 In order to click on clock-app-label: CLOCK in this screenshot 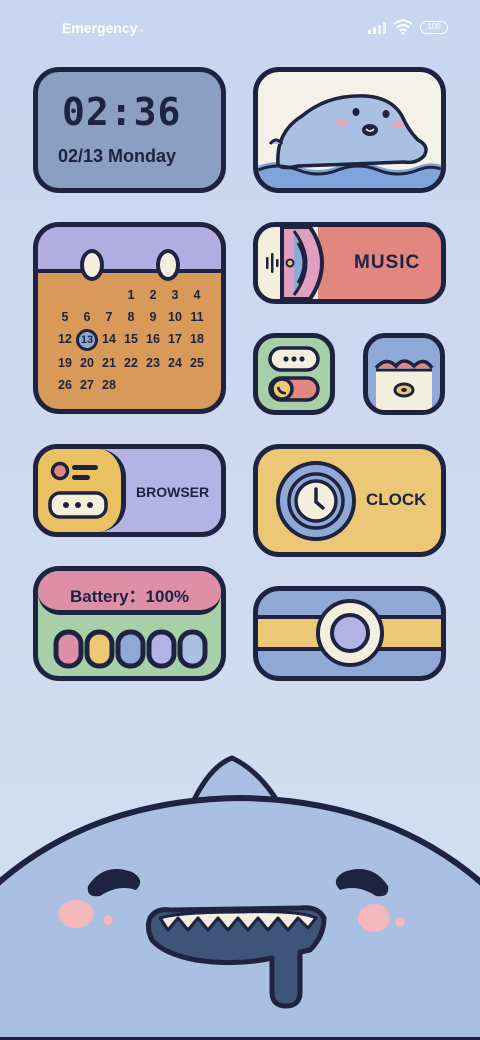, I will do `click(396, 499)`.